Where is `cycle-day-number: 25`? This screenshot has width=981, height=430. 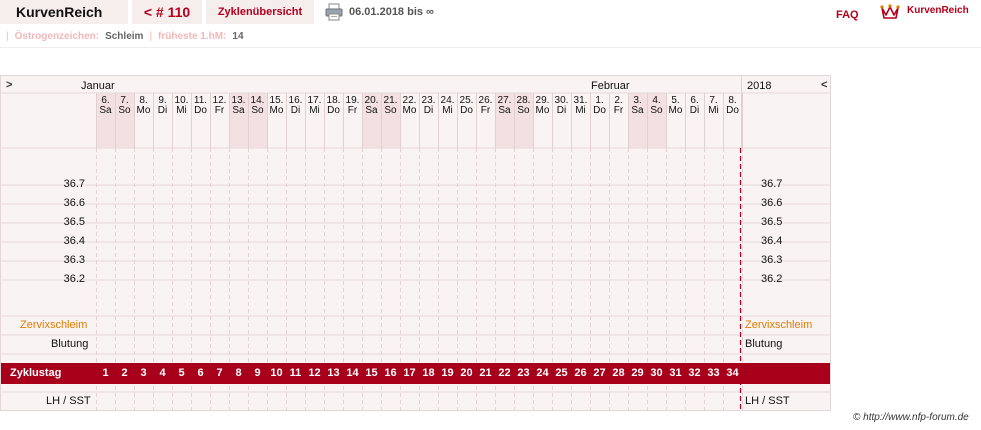 cycle-day-number: 25 is located at coordinates (561, 373).